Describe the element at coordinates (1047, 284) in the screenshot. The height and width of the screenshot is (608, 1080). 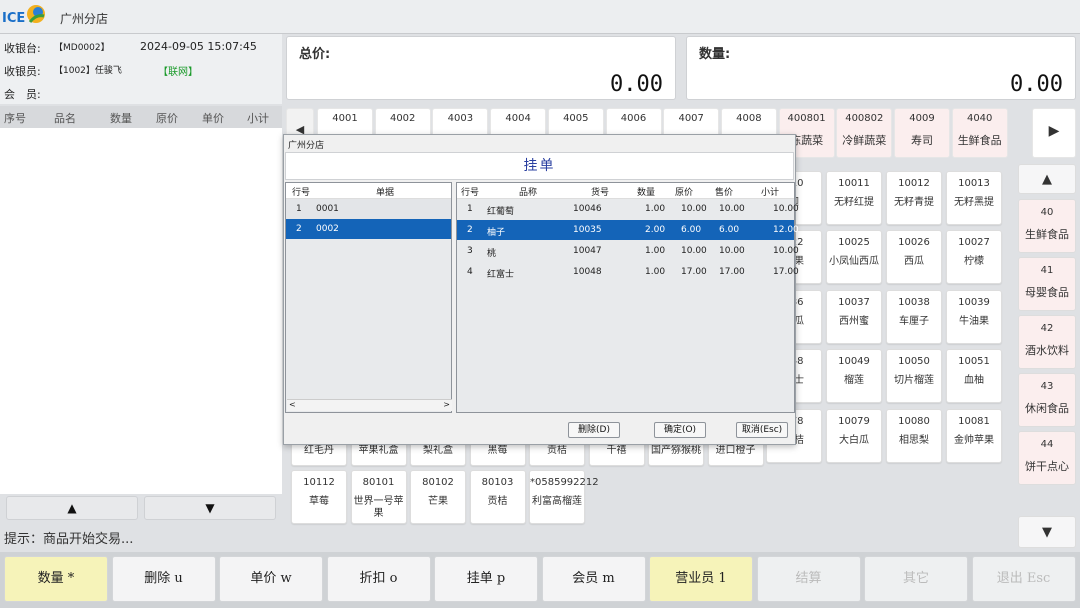
I see `side-category-button: 41 母婴食品` at that location.